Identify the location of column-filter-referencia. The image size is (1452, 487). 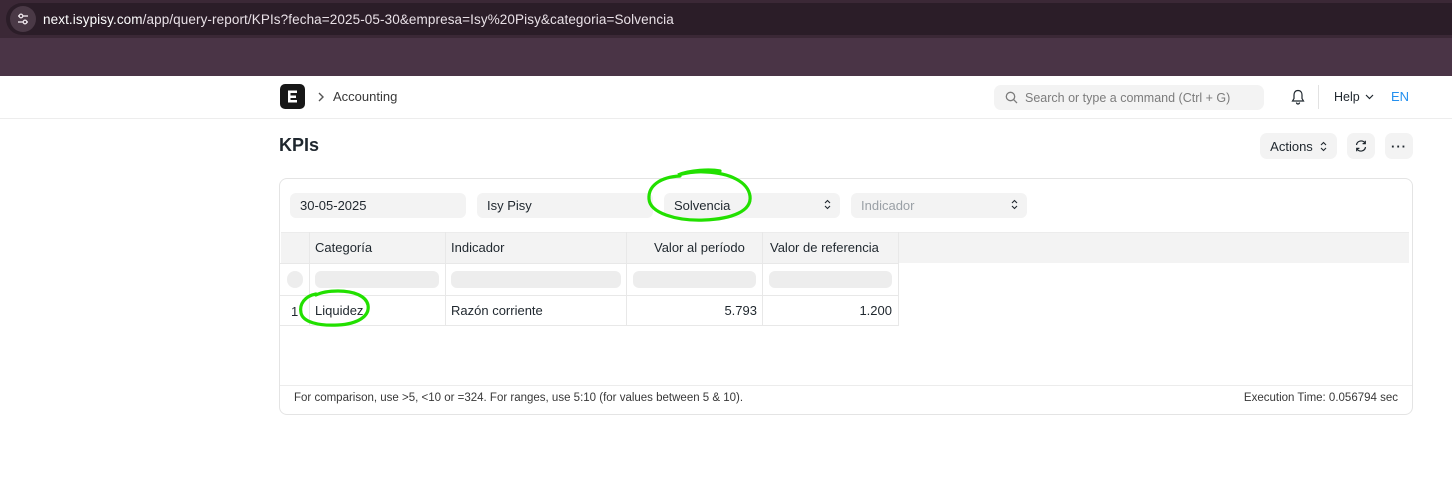
(830, 279).